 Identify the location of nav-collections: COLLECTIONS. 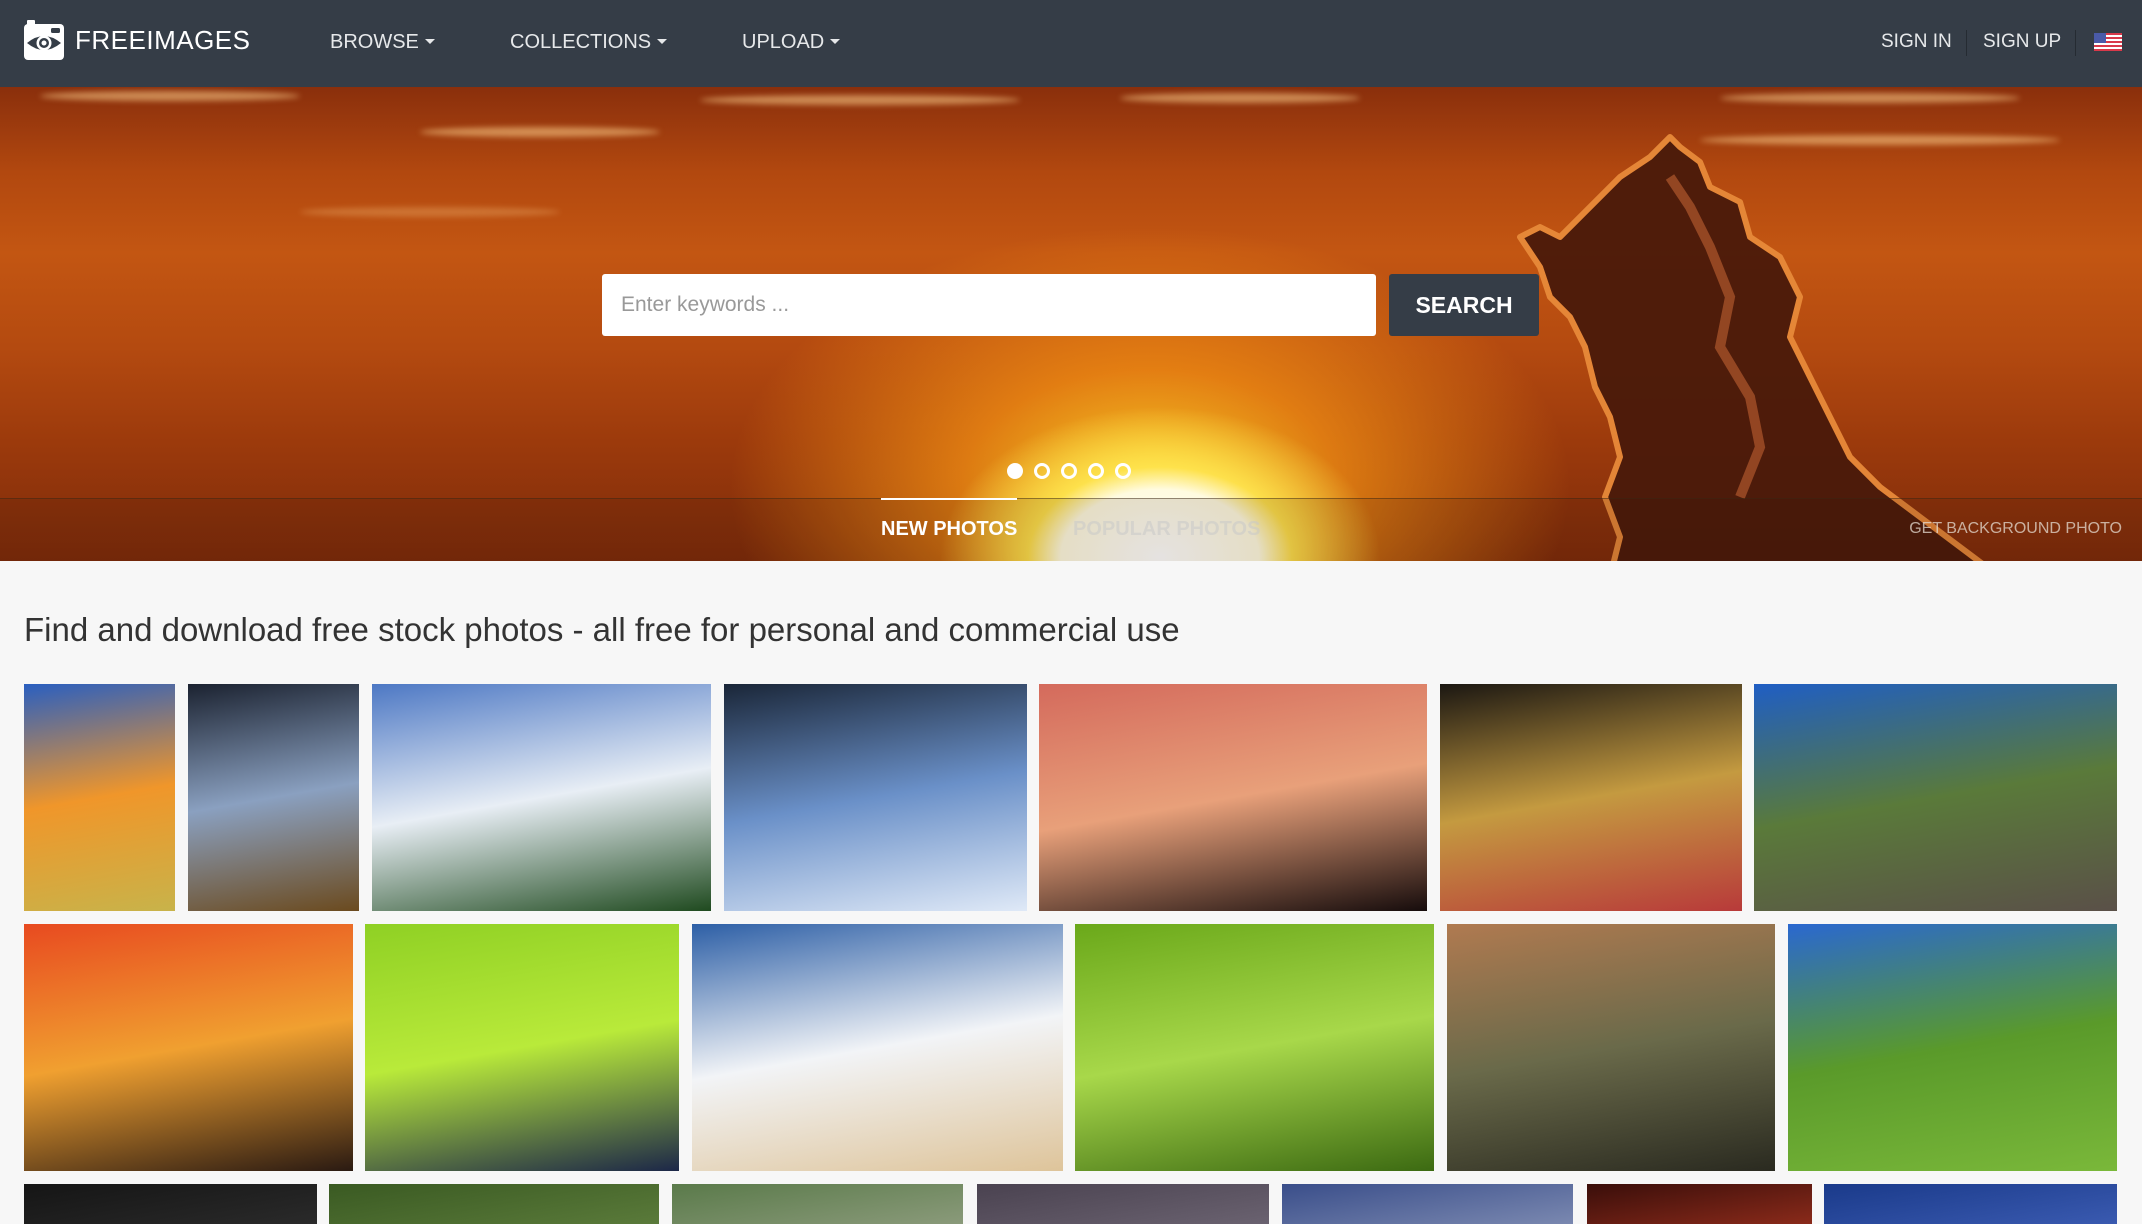
(589, 42).